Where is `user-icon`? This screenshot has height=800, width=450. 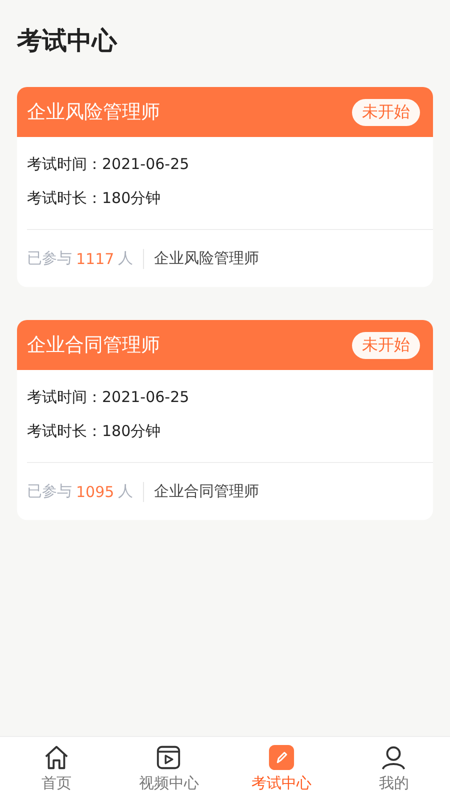 user-icon is located at coordinates (394, 757).